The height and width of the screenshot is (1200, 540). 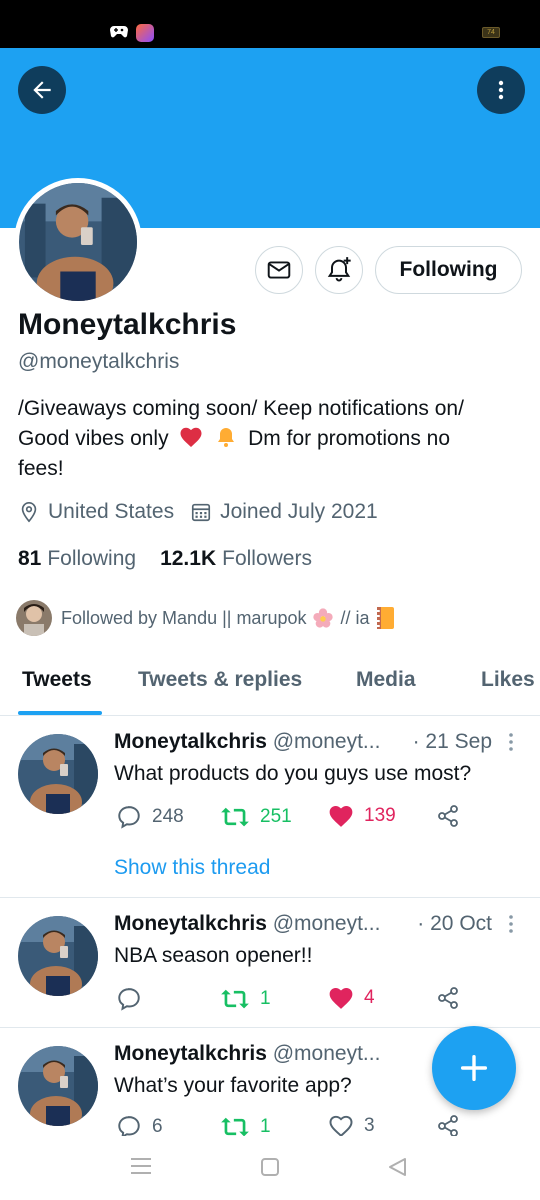 I want to click on reply-button: 6, so click(x=139, y=1125).